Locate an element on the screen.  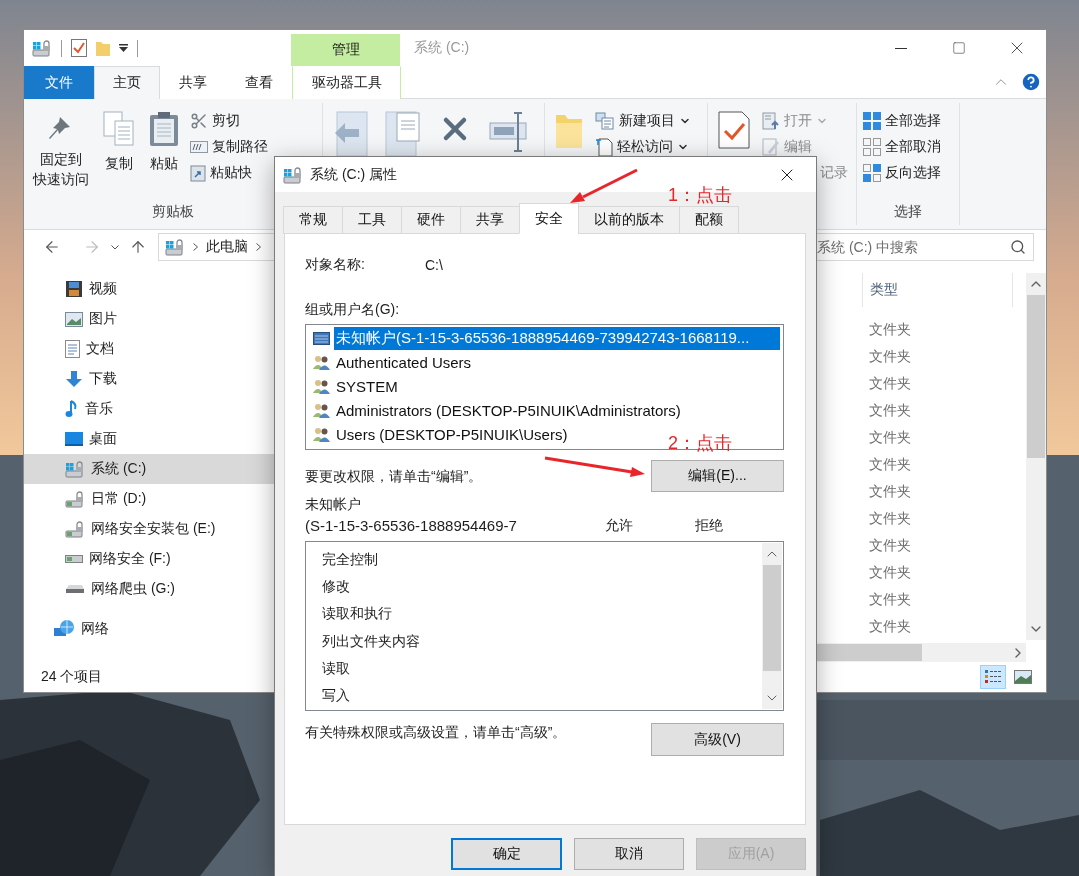
user-list-item: Authenticated Users is located at coordinates (404, 362).